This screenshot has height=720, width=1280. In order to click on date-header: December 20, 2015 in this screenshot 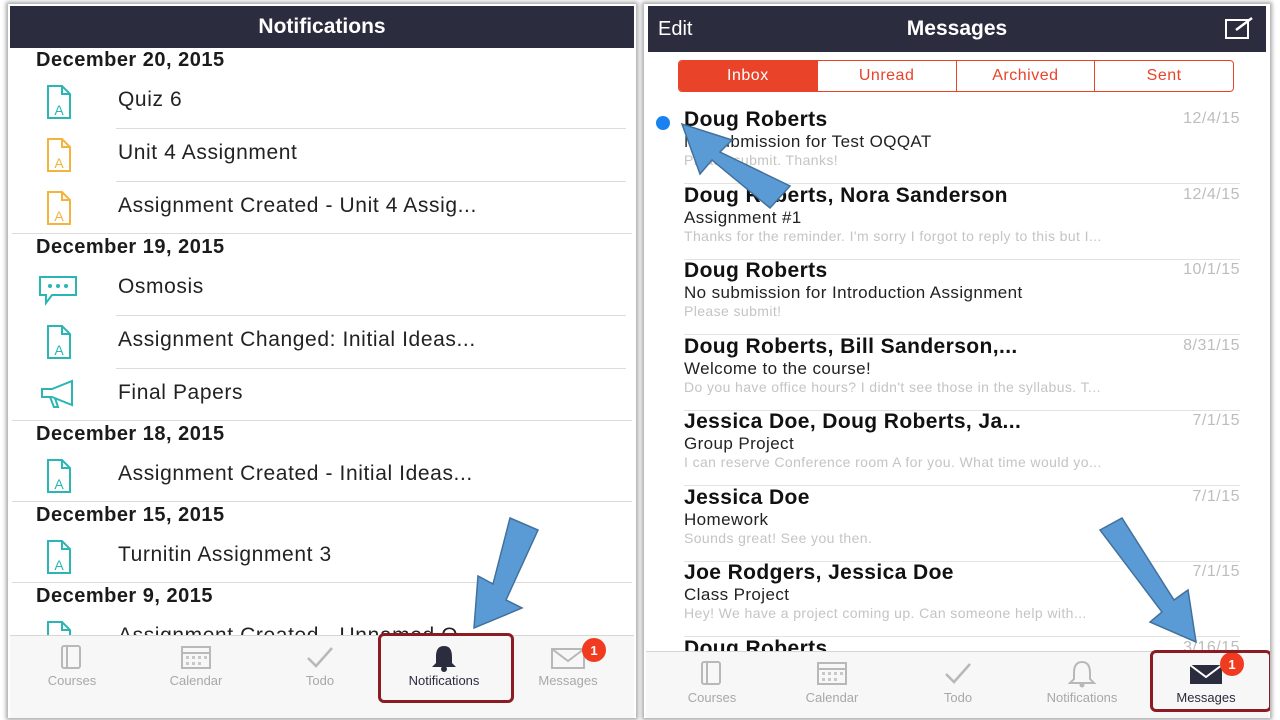, I will do `click(130, 60)`.